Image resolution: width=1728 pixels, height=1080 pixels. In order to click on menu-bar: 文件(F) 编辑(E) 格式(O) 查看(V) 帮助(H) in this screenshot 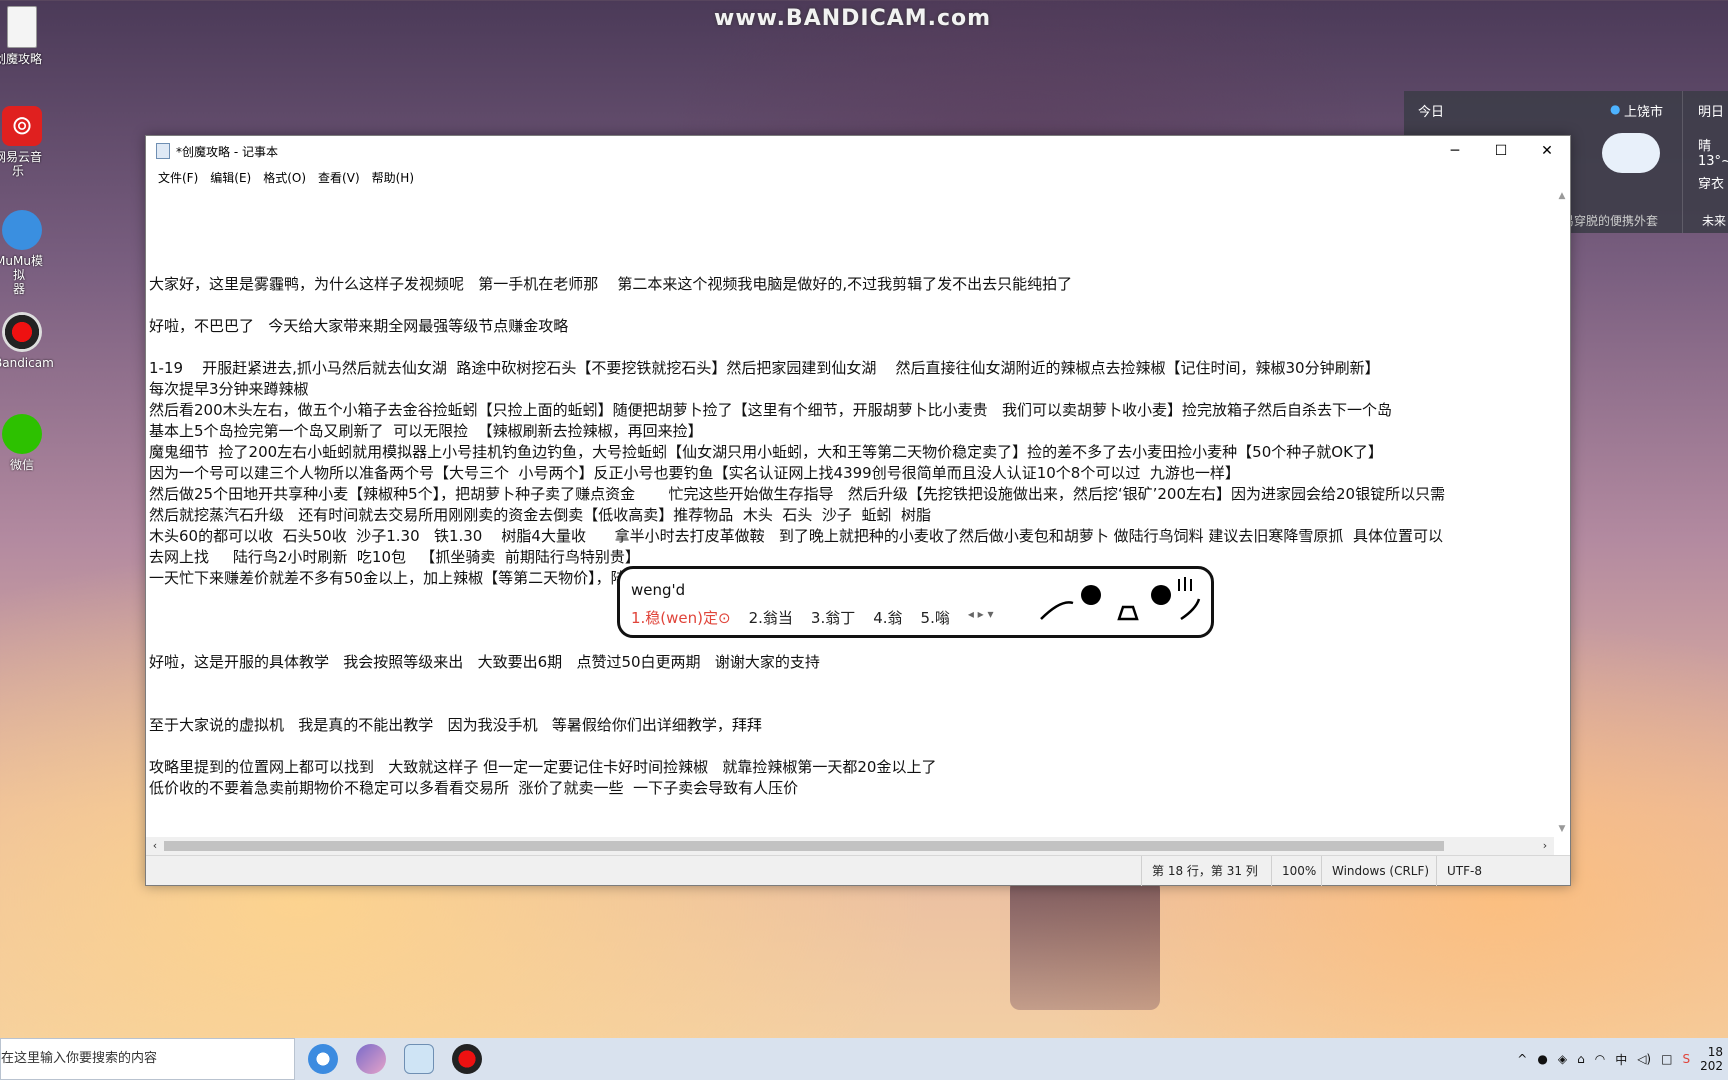, I will do `click(858, 177)`.